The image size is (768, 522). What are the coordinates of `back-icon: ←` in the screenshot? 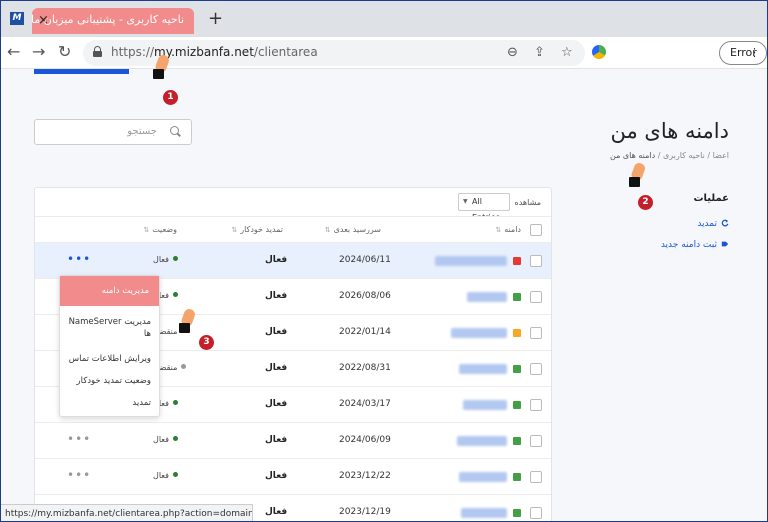 It's located at (13, 52).